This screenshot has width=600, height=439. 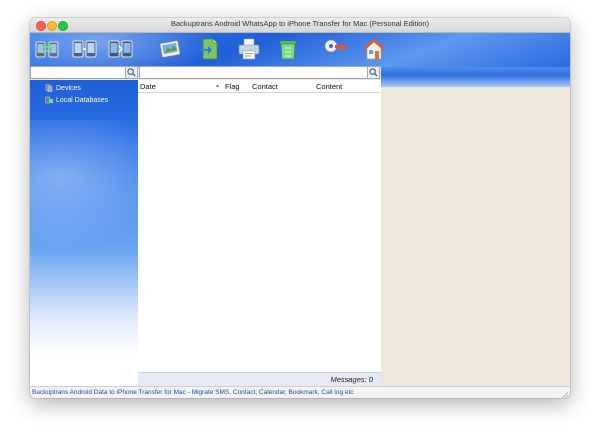 I want to click on toolbar, so click(x=300, y=50).